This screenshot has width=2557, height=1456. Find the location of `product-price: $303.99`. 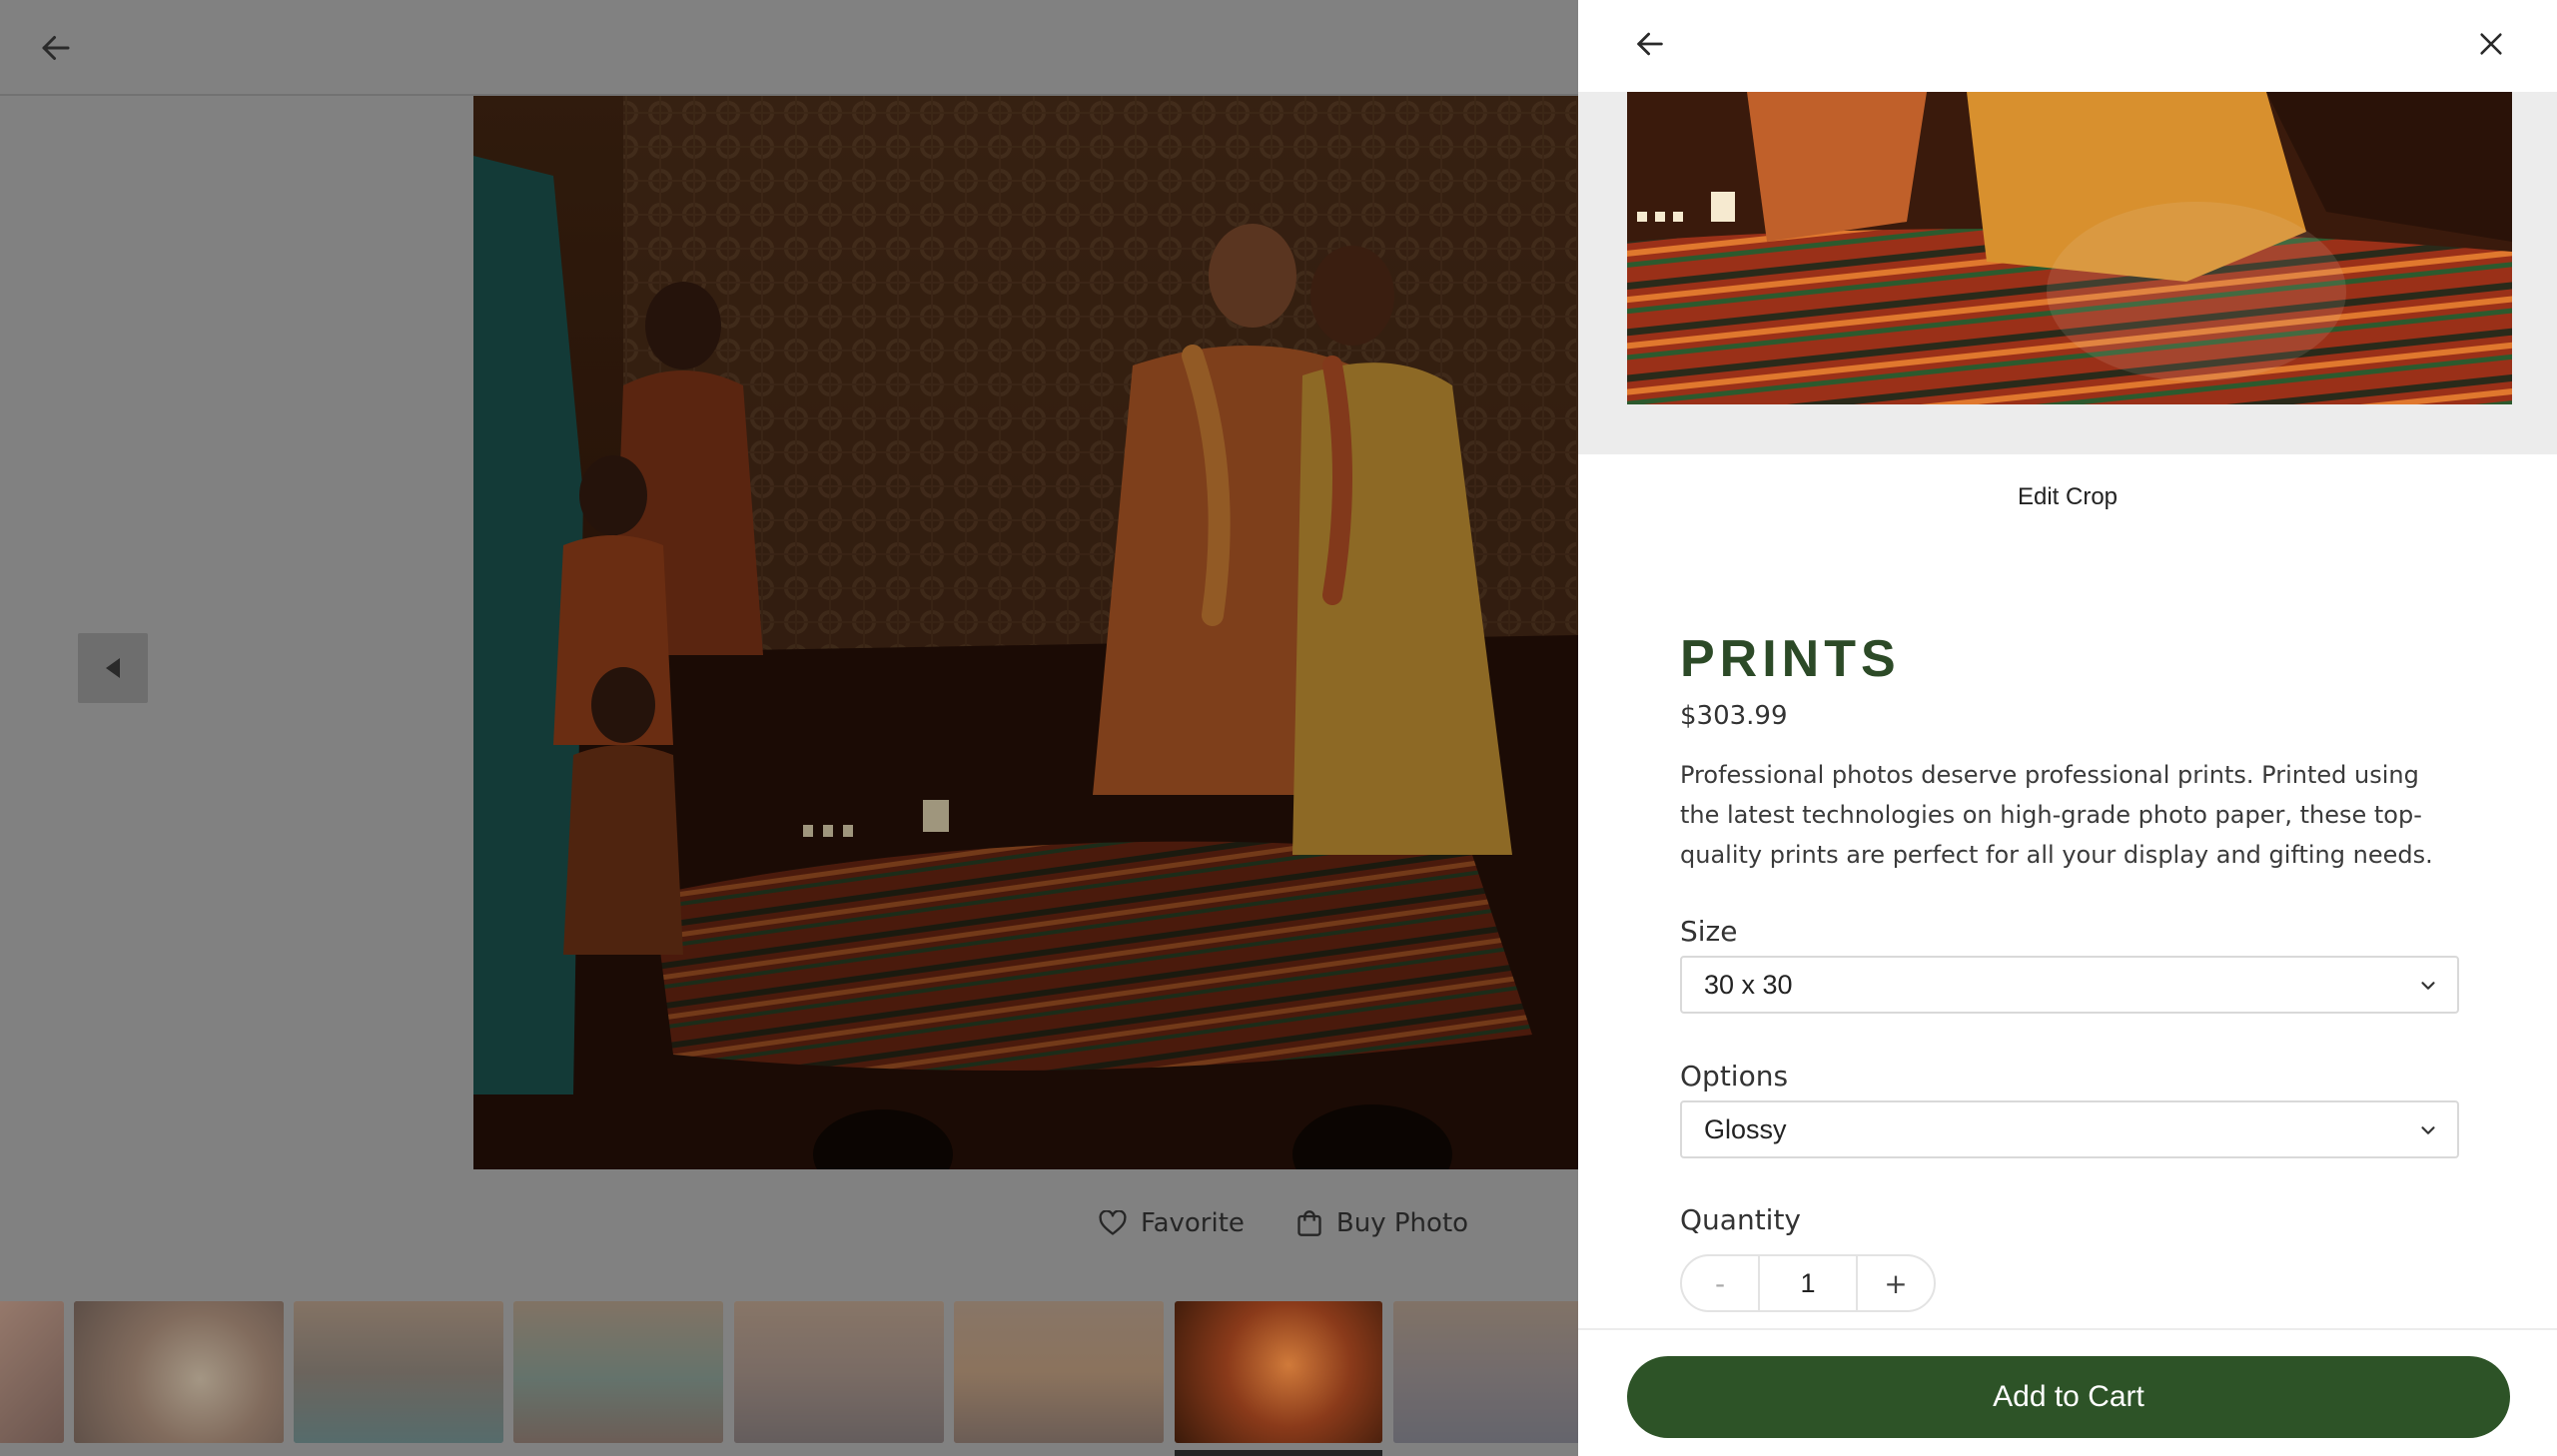

product-price: $303.99 is located at coordinates (1734, 716).